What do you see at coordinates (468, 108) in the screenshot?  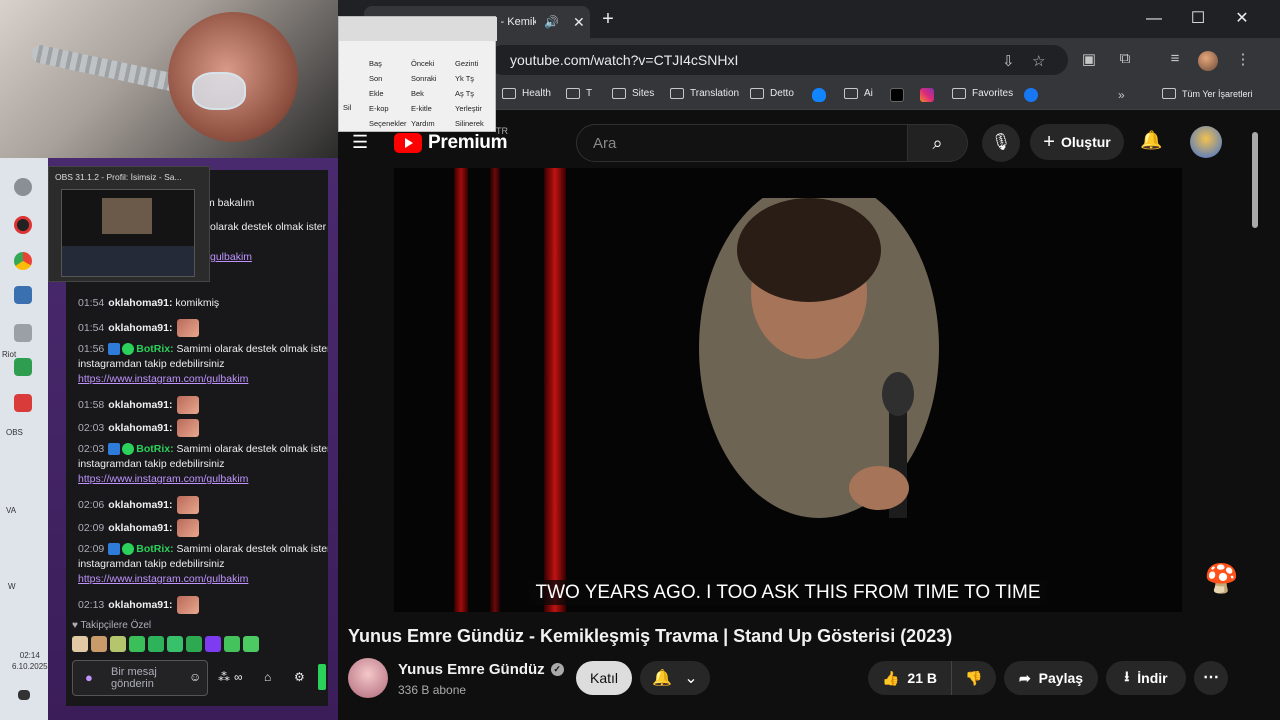 I see `panel-cell: Yerleştir` at bounding box center [468, 108].